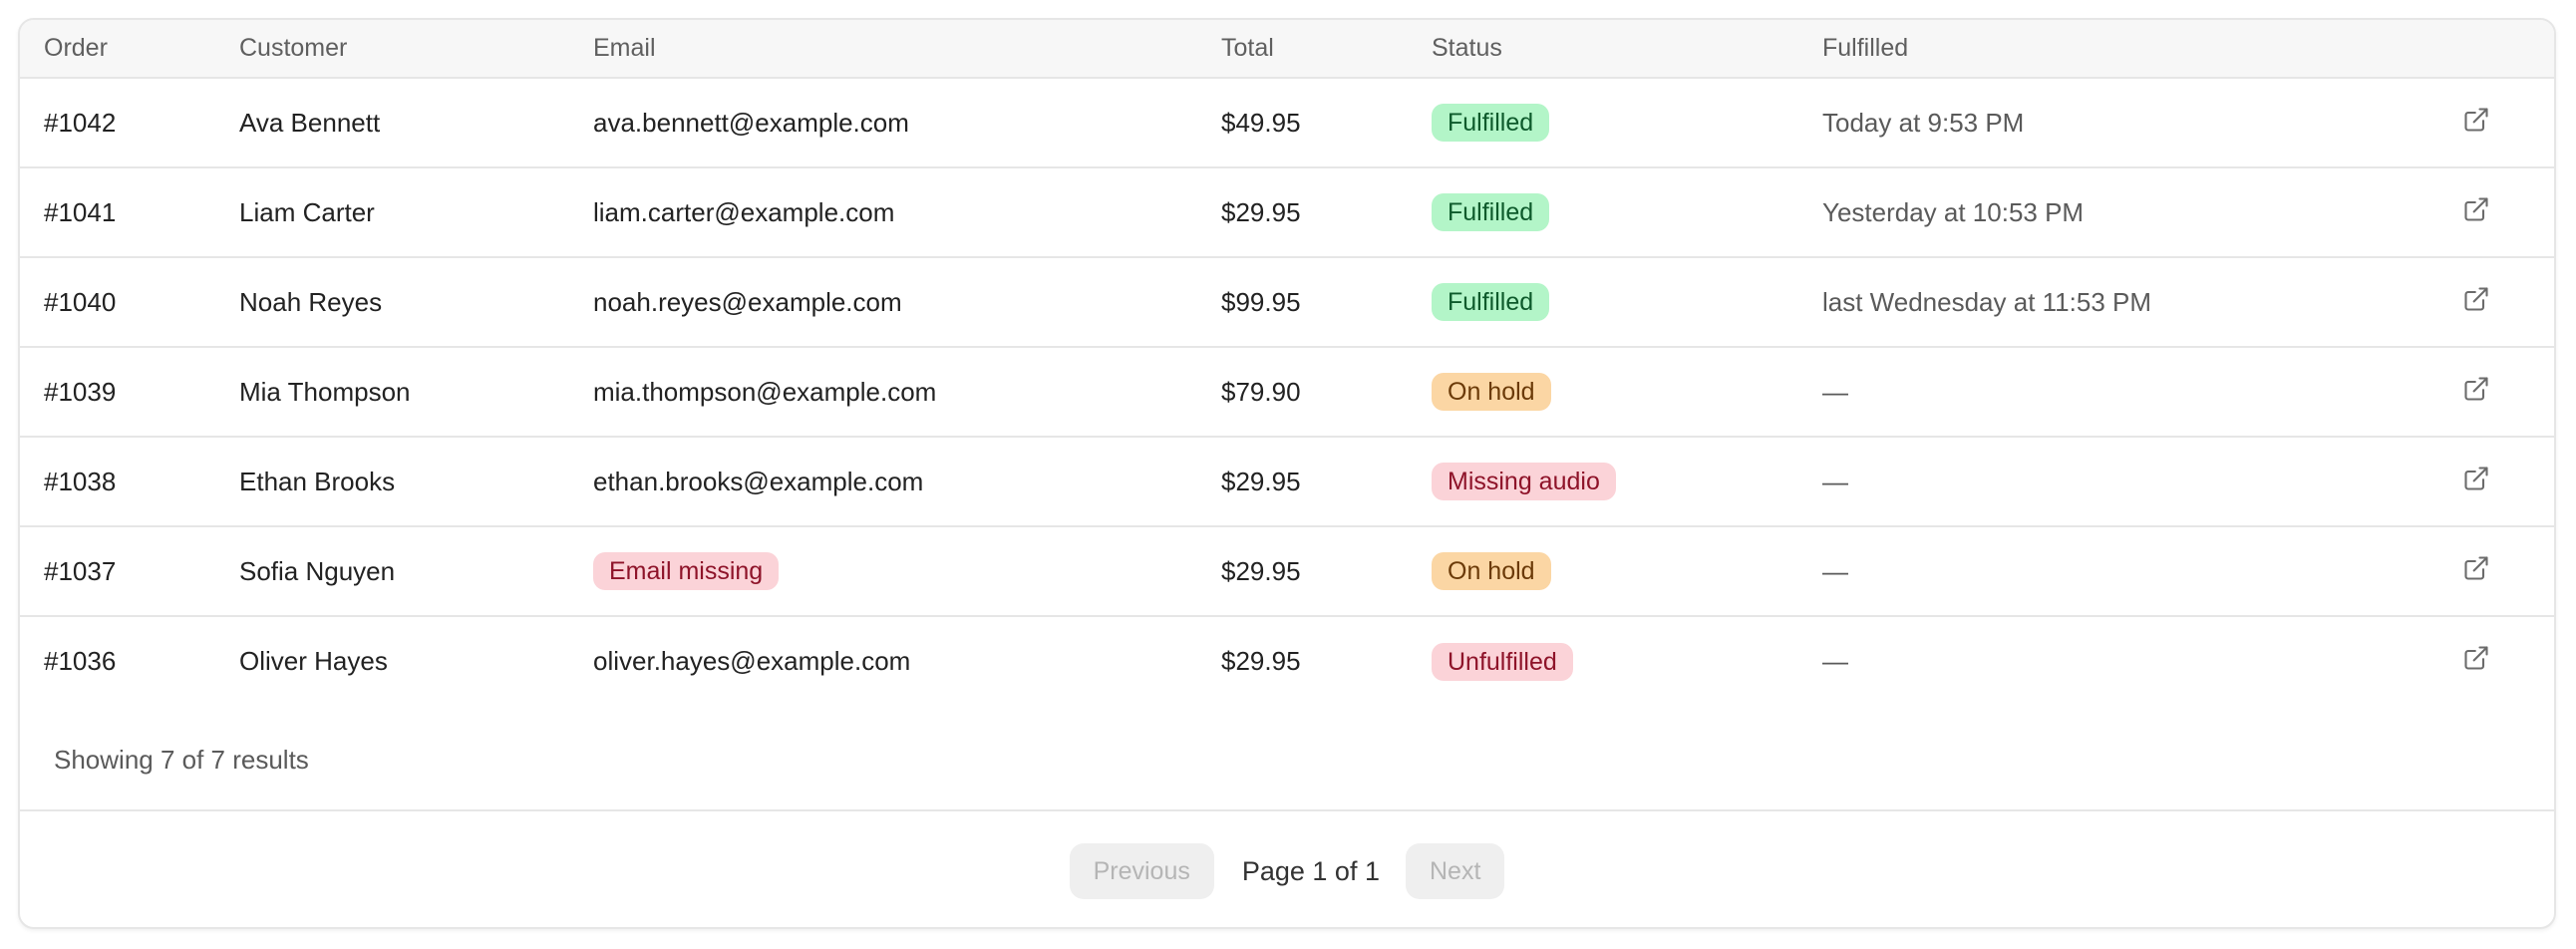 The height and width of the screenshot is (949, 2576). What do you see at coordinates (907, 482) in the screenshot?
I see `customer-email: ethan.brooks@example.com` at bounding box center [907, 482].